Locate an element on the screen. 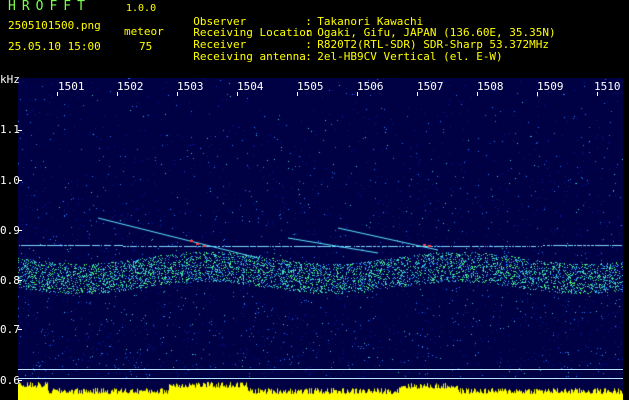 This screenshot has height=400, width=629. y-tick-label: 1.1 is located at coordinates (10, 129).